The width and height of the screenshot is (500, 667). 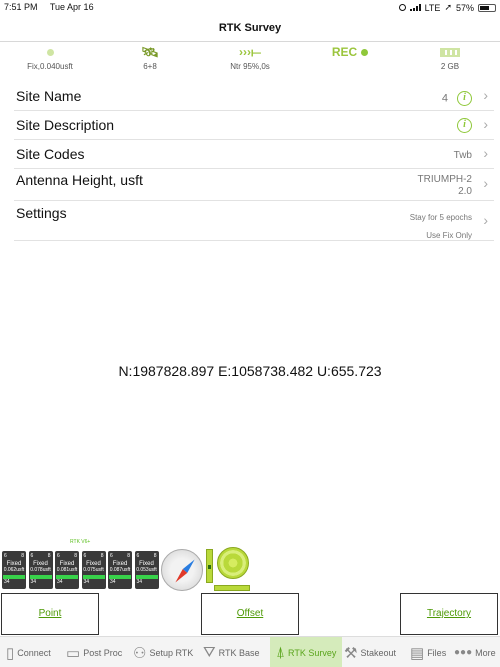 I want to click on tab-rtk-base: ⛛ RTK Base, so click(x=231, y=652).